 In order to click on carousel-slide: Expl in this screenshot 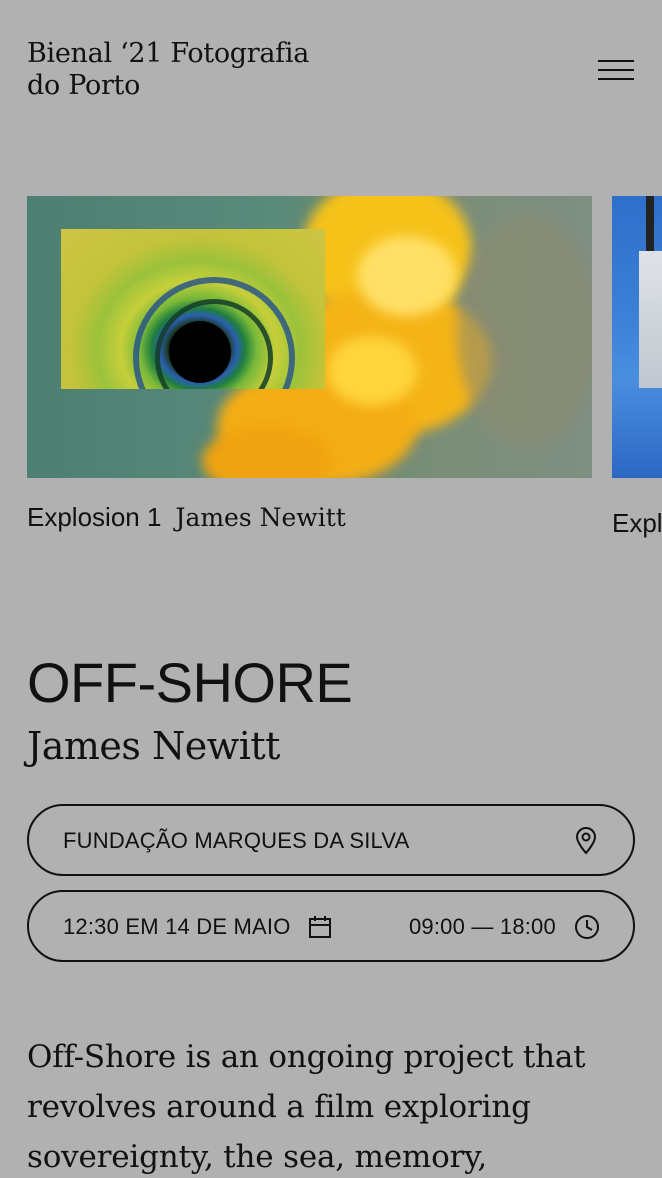, I will do `click(637, 367)`.